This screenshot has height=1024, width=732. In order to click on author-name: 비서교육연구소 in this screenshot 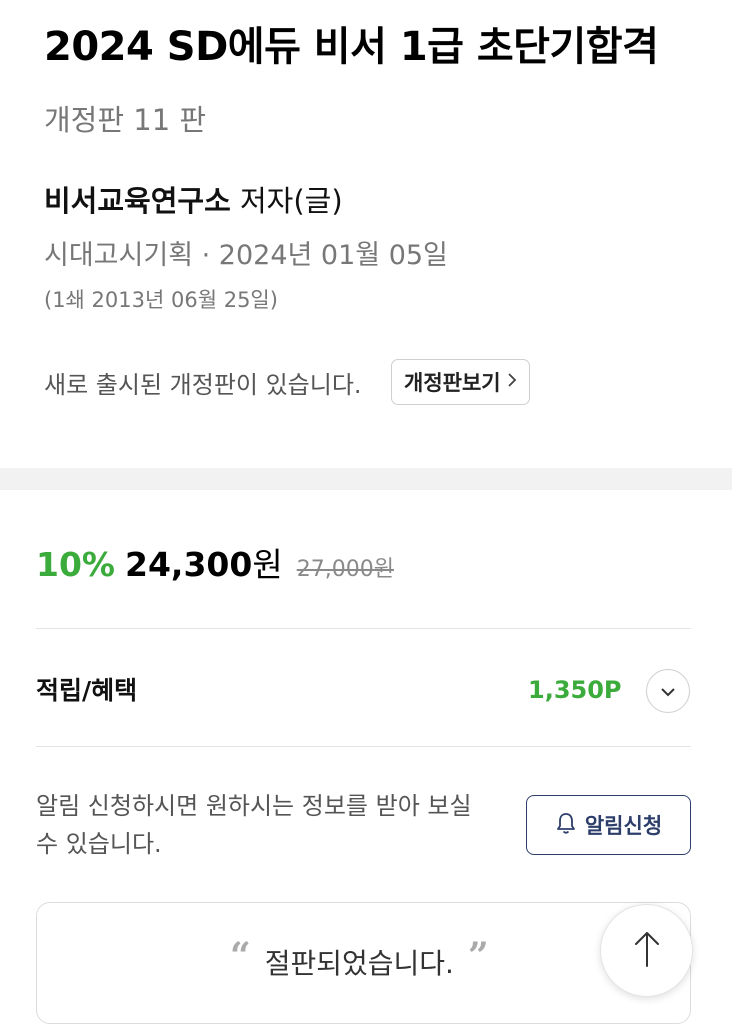, I will do `click(137, 201)`.